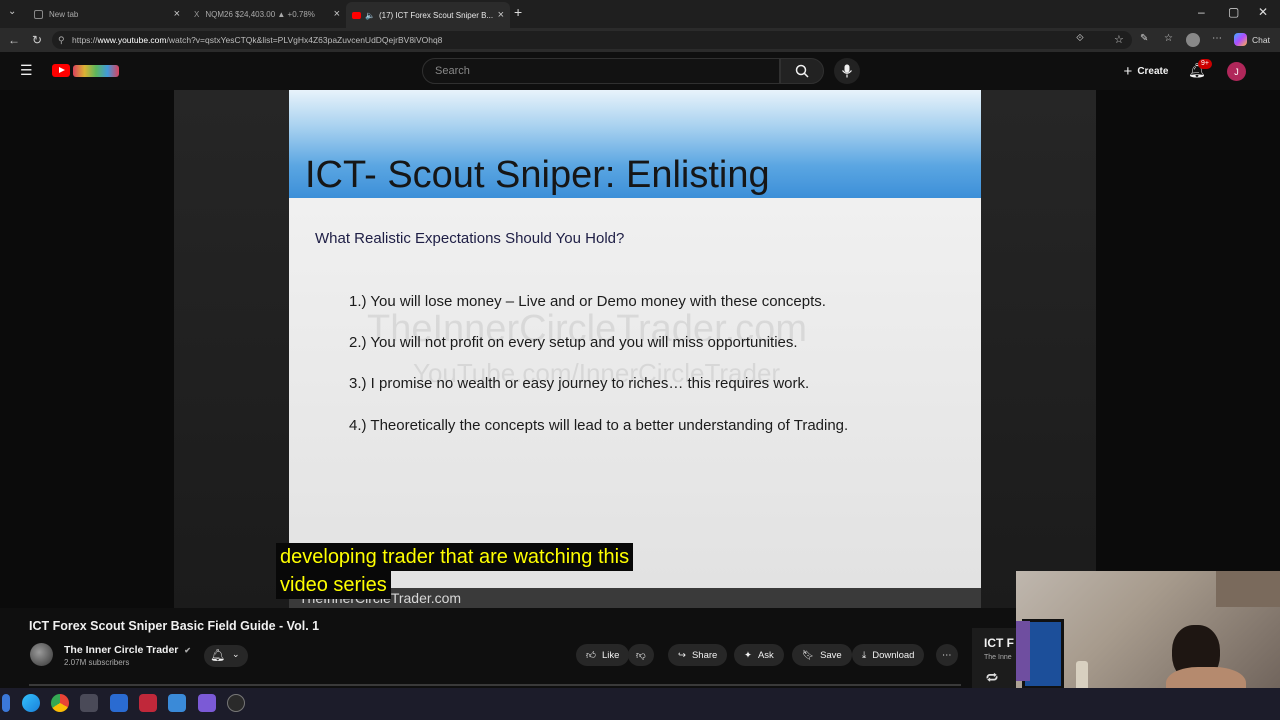 Image resolution: width=1280 pixels, height=720 pixels. Describe the element at coordinates (207, 703) in the screenshot. I see `discord-icon` at that location.